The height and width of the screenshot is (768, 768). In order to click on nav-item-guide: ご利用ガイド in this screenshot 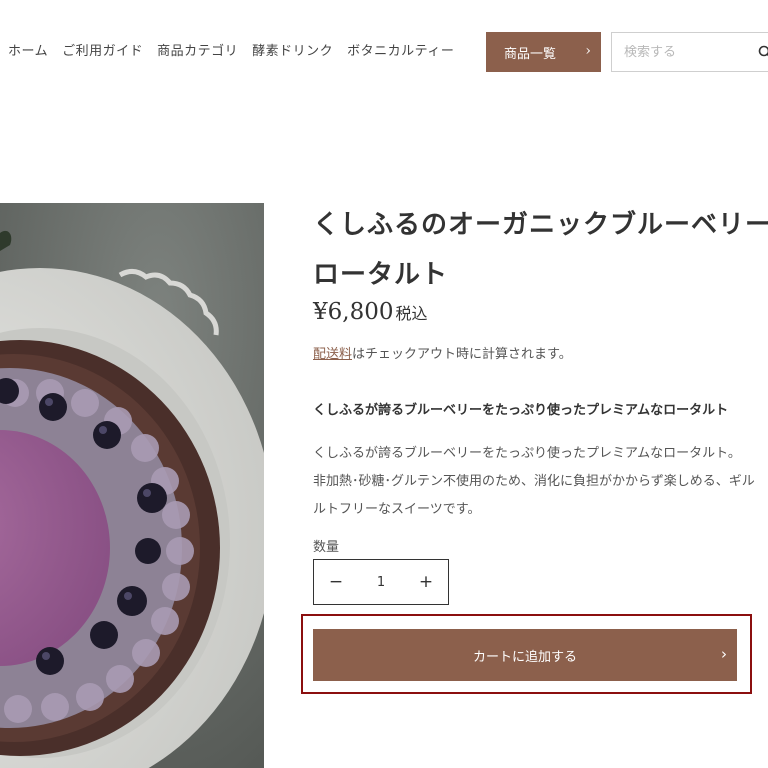, I will do `click(102, 49)`.